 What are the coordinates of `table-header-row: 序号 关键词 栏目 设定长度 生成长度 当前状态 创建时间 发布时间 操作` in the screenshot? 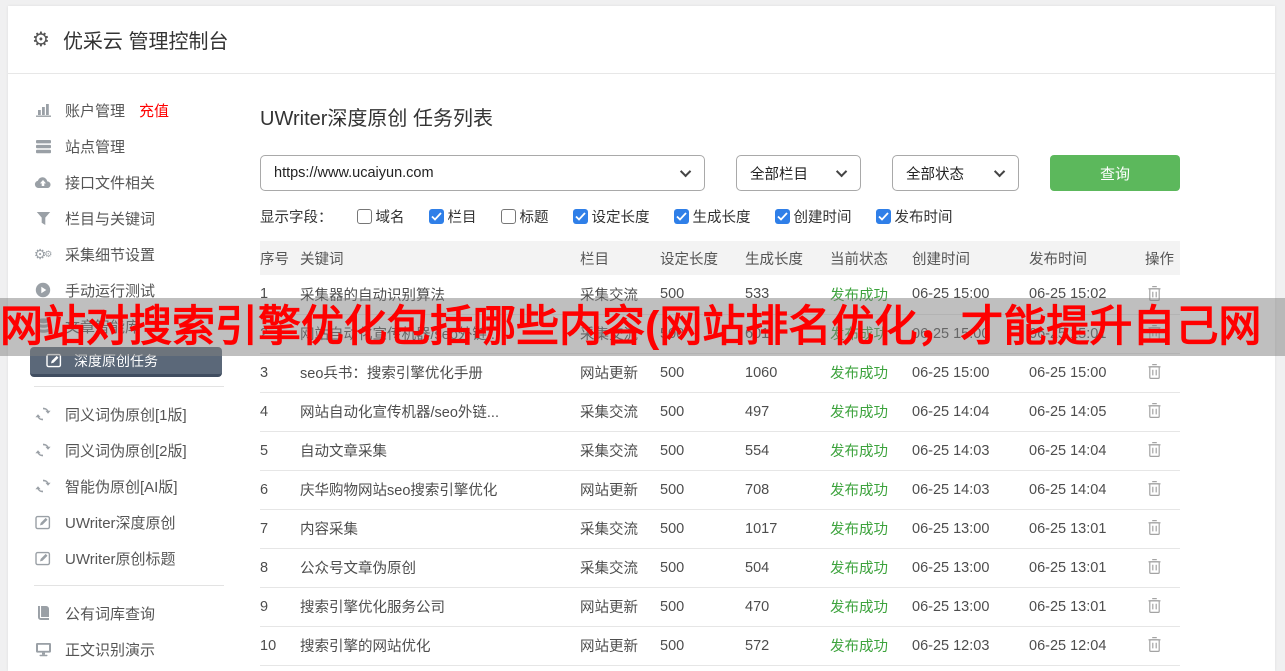 It's located at (720, 258).